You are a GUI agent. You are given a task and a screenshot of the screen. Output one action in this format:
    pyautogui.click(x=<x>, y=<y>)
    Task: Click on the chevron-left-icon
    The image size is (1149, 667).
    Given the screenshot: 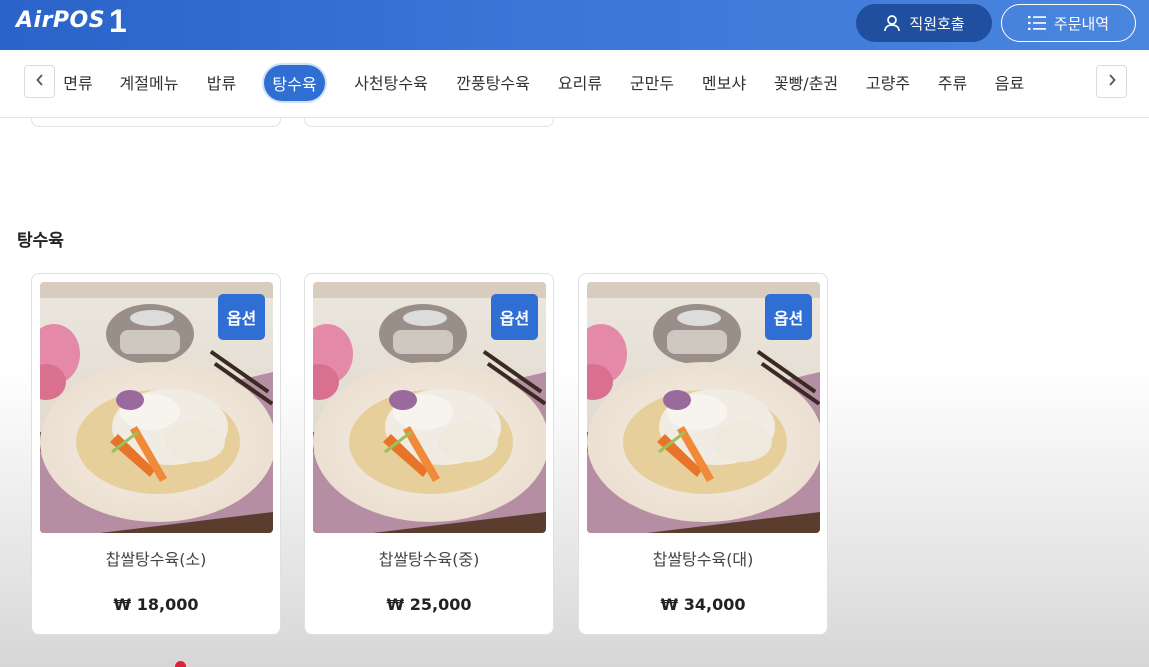 What is the action you would take?
    pyautogui.click(x=40, y=81)
    